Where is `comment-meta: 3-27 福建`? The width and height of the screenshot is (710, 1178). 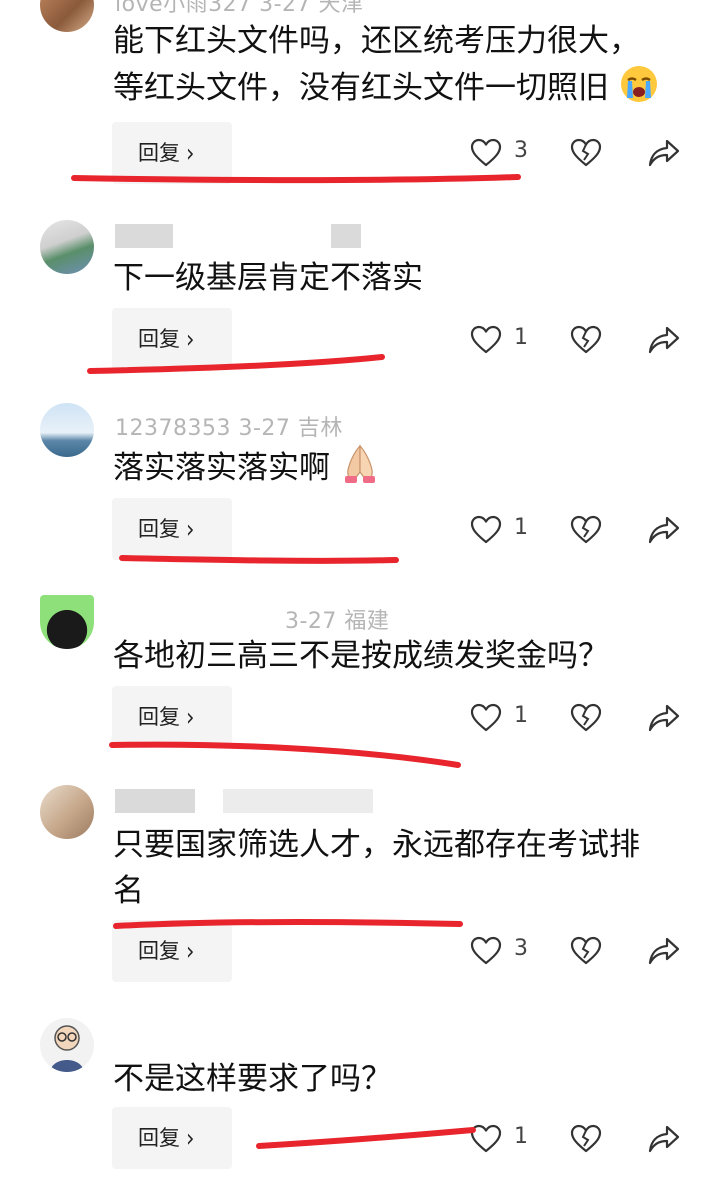
comment-meta: 3-27 福建 is located at coordinates (337, 621).